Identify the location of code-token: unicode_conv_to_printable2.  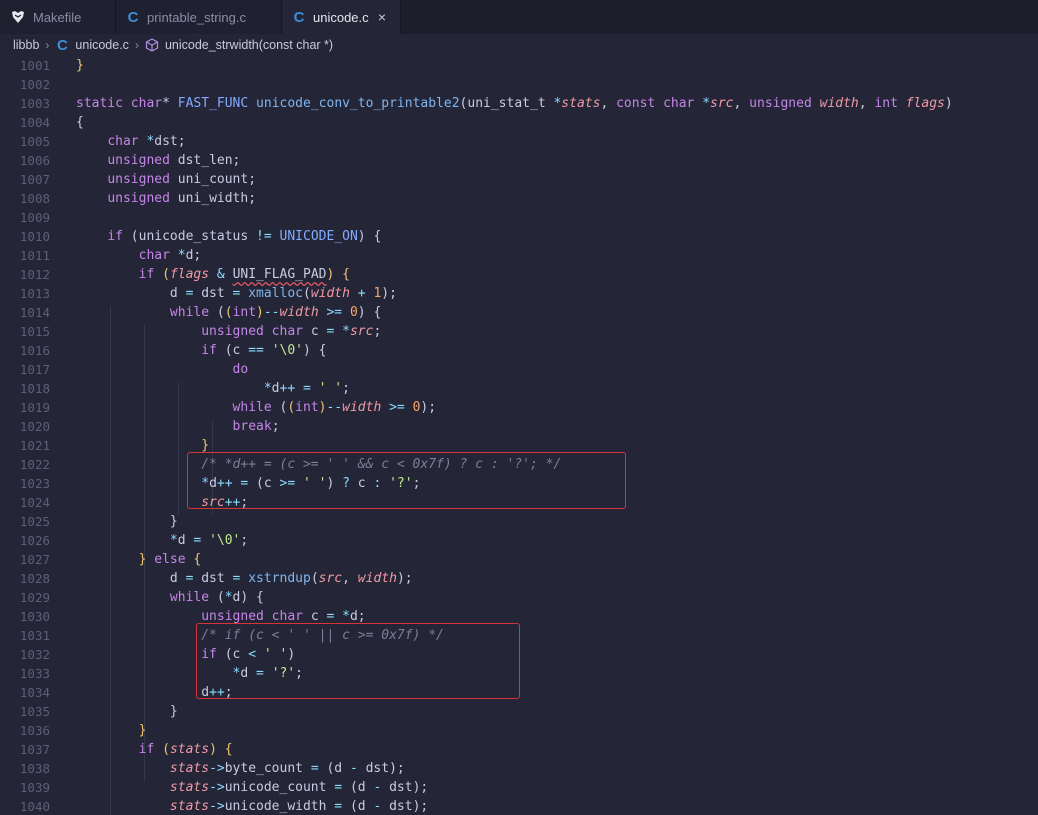
(358, 103).